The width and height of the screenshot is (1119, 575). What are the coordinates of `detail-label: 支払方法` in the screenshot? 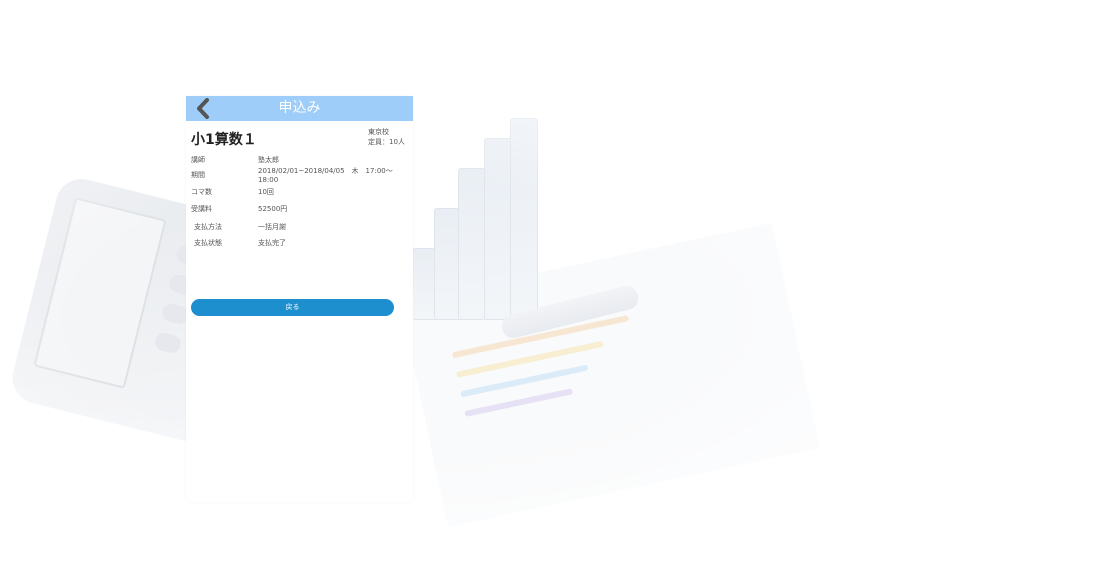 It's located at (208, 227).